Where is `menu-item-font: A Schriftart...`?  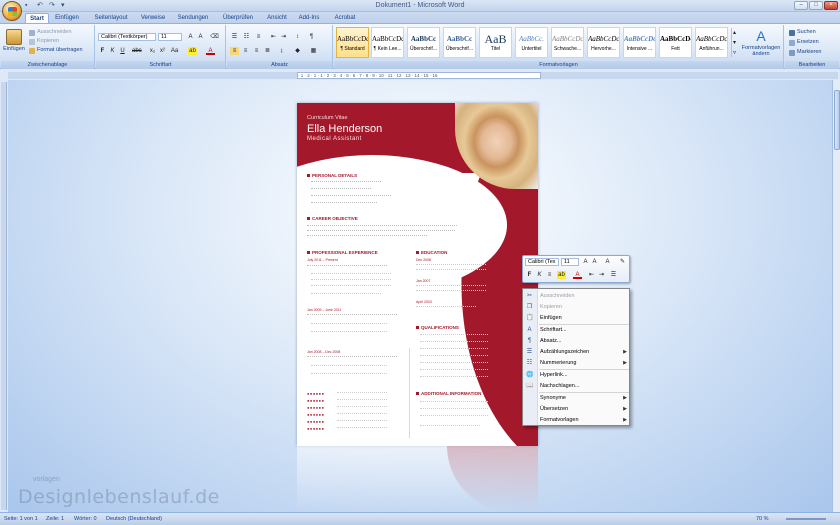 menu-item-font: A Schriftart... is located at coordinates (577, 330).